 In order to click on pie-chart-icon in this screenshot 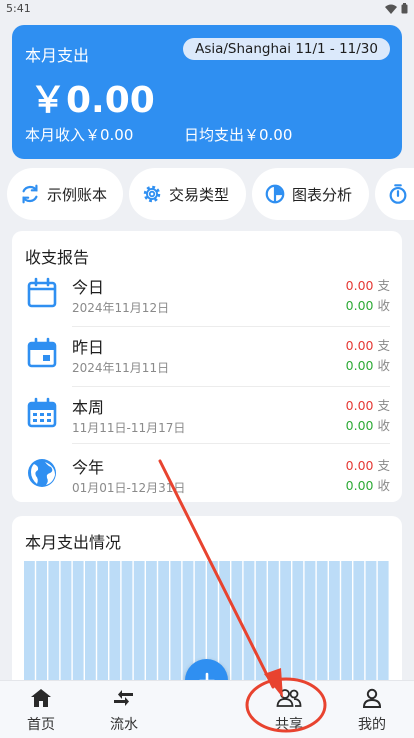, I will do `click(275, 194)`.